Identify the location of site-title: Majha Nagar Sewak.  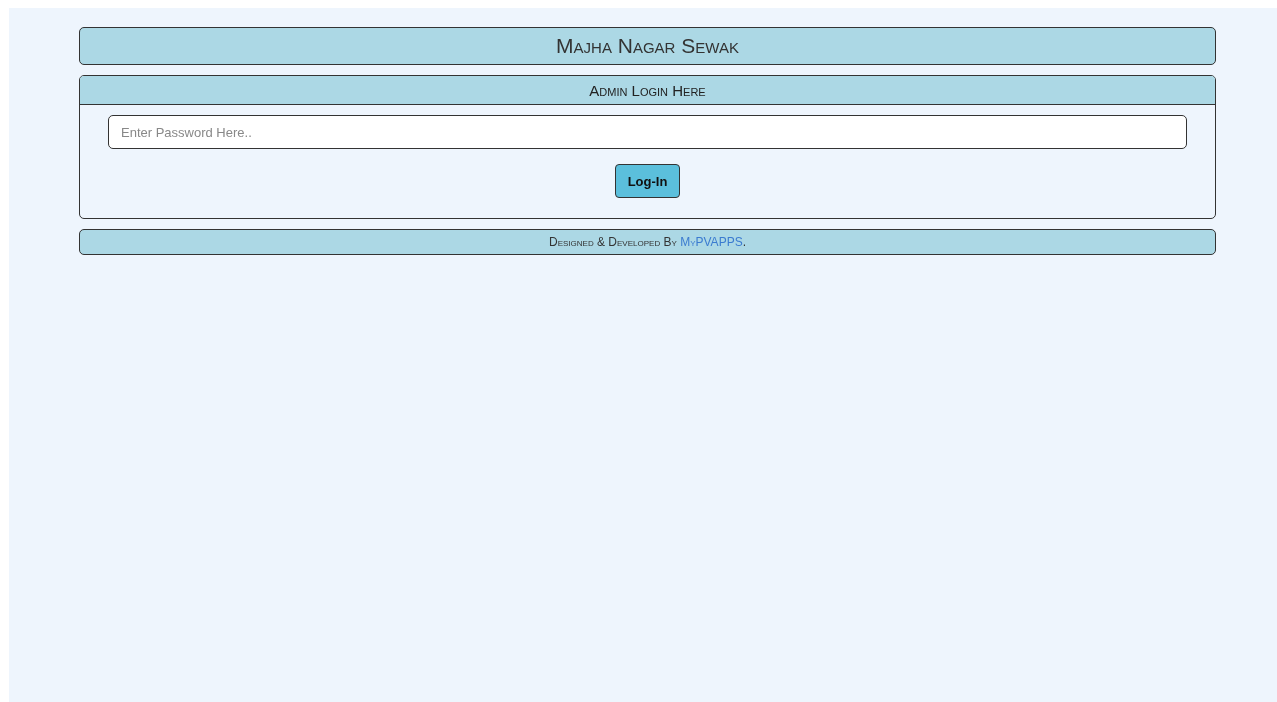
(647, 46).